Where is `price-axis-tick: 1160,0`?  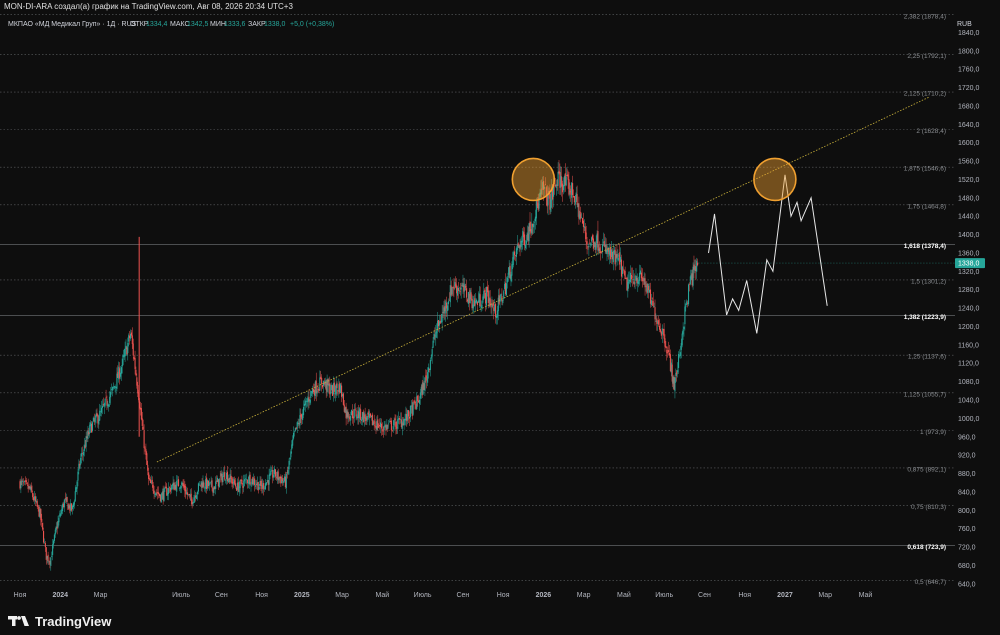 price-axis-tick: 1160,0 is located at coordinates (968, 345).